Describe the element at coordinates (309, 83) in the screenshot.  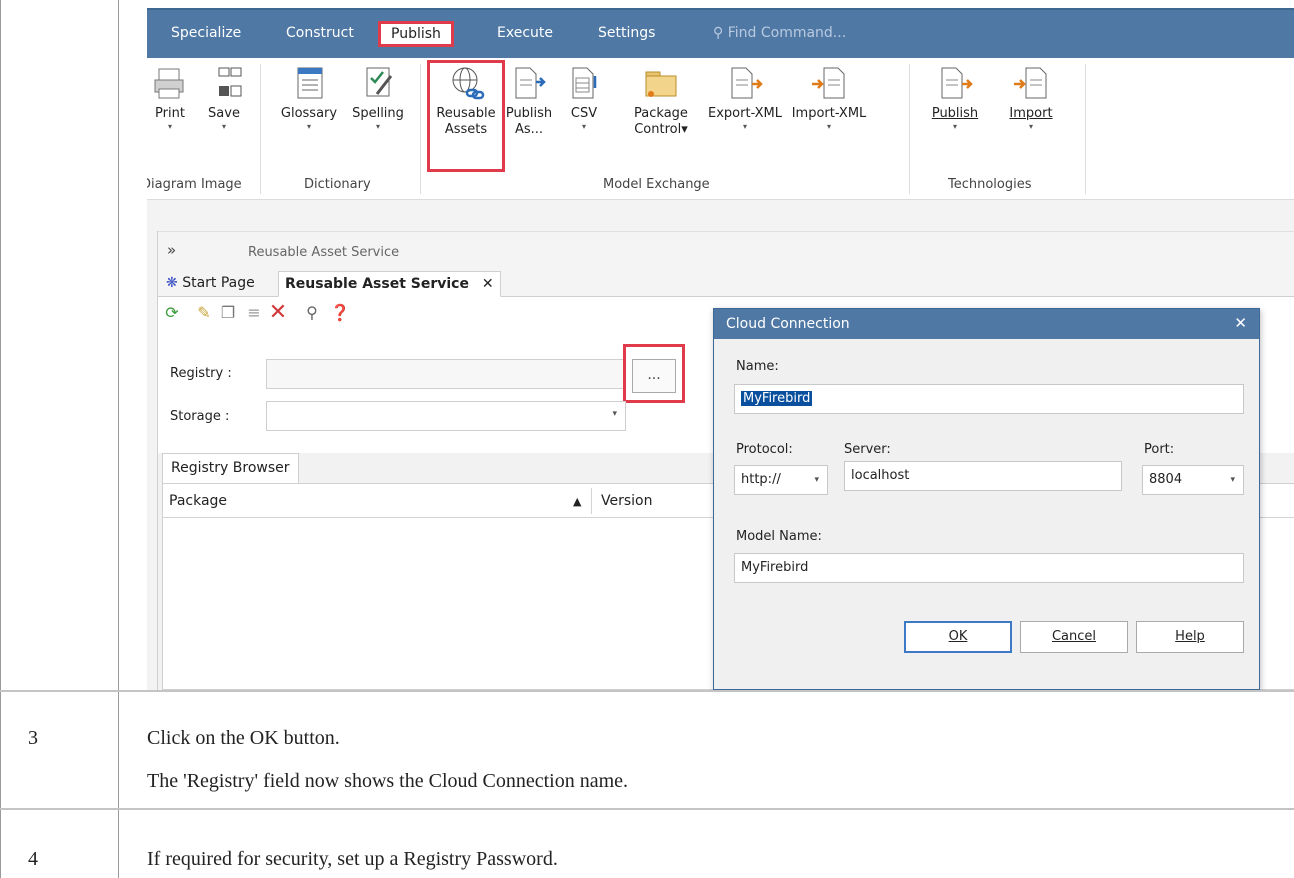
I see `glossary-icon` at that location.